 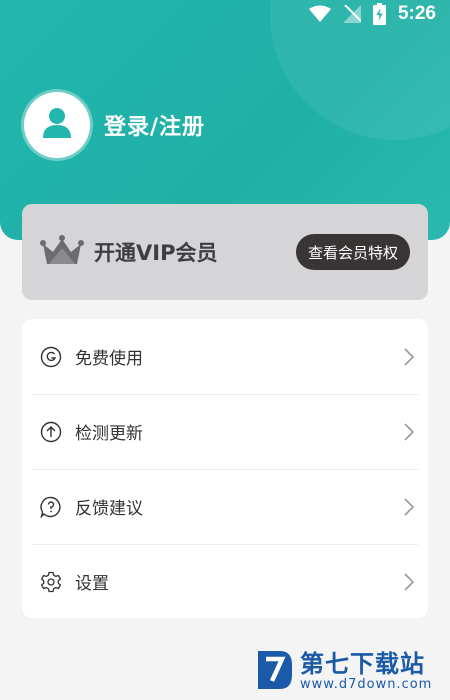 I want to click on status-bar: 5:26, so click(x=372, y=14).